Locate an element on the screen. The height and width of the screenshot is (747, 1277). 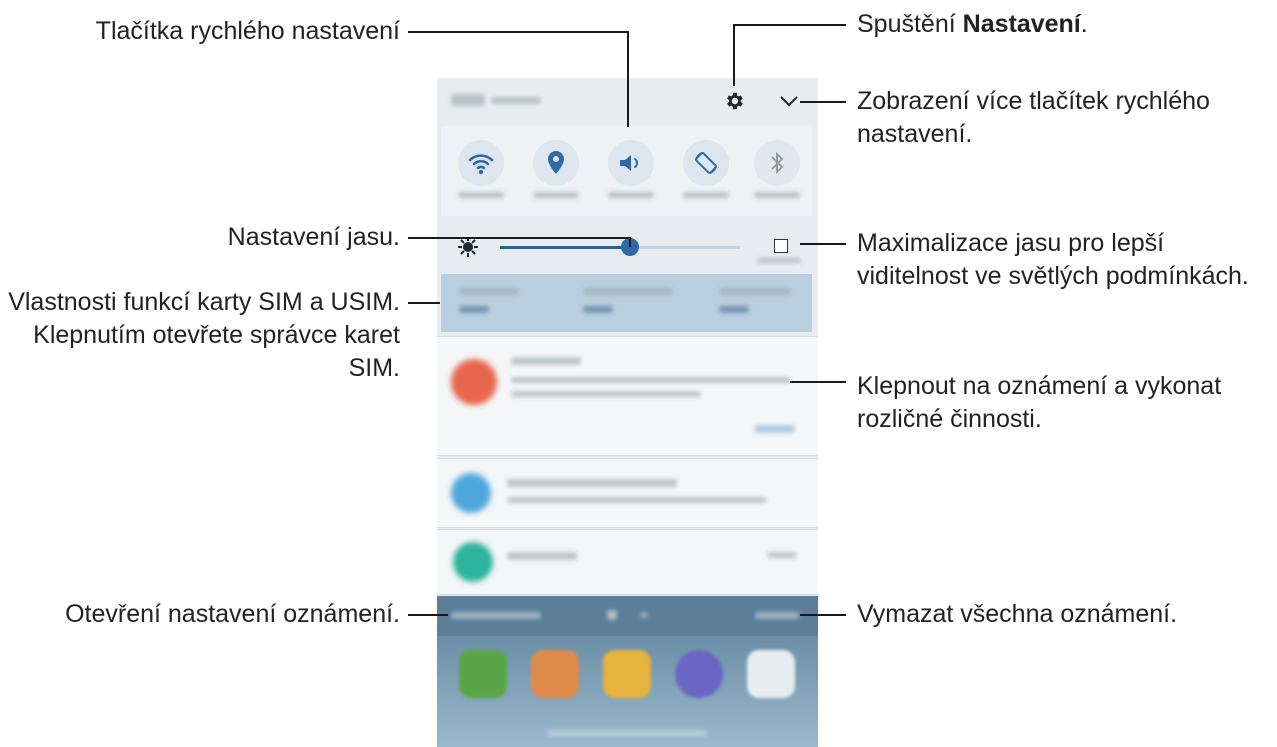
bluetooth-button is located at coordinates (777, 163).